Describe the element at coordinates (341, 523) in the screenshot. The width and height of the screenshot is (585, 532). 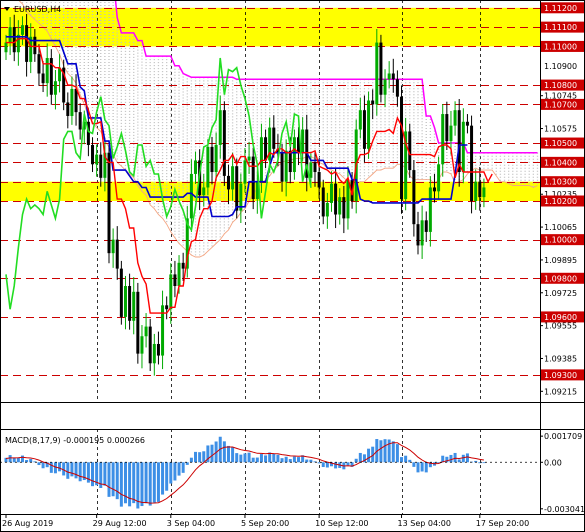
I see `time-label: 10 Sep 12:00` at that location.